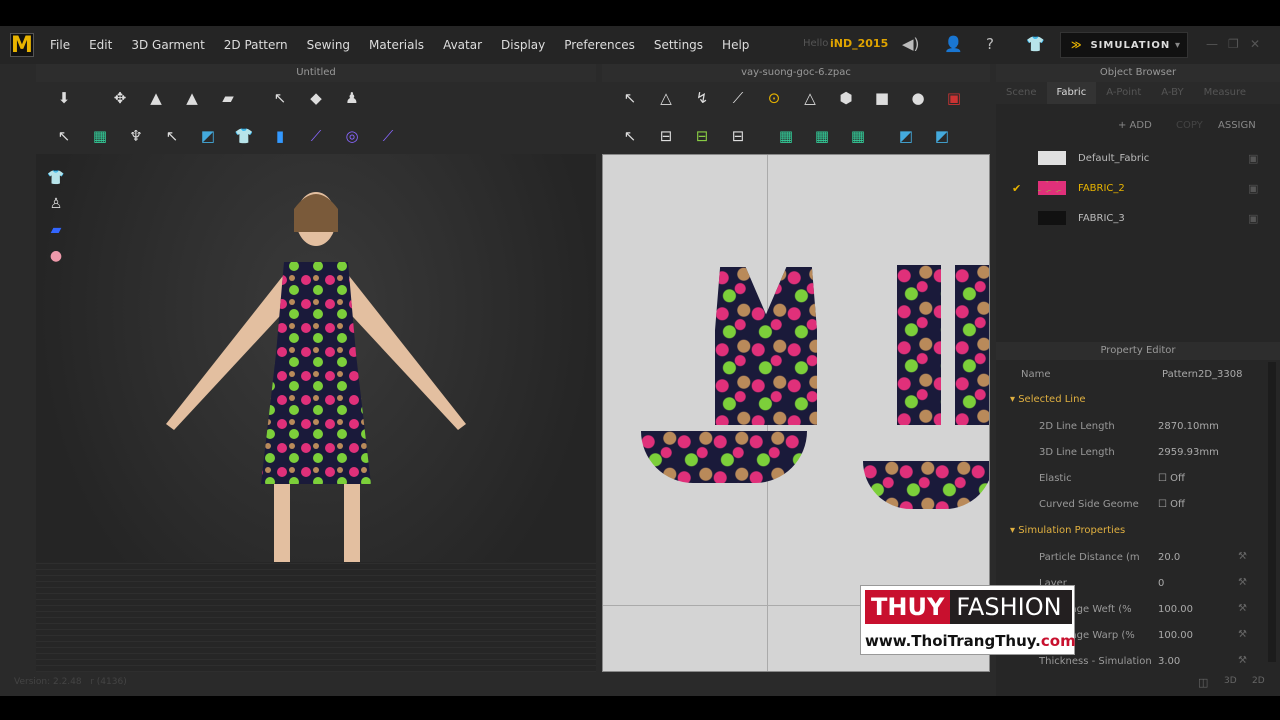 This screenshot has width=1280, height=720. Describe the element at coordinates (630, 98) in the screenshot. I see `transform-pattern-icon: ↖` at that location.